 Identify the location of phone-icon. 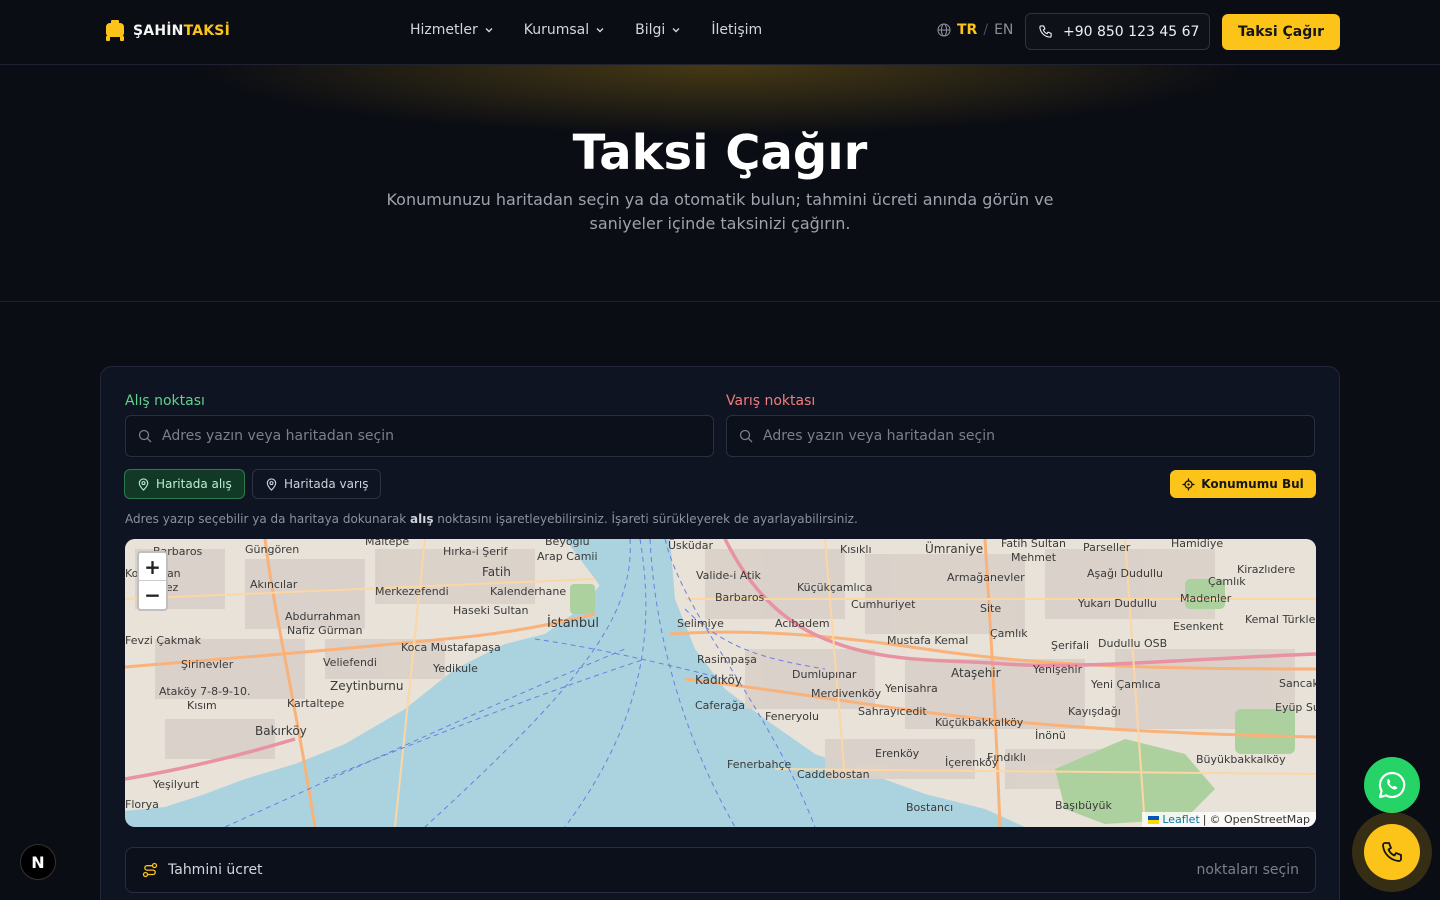
(1392, 852).